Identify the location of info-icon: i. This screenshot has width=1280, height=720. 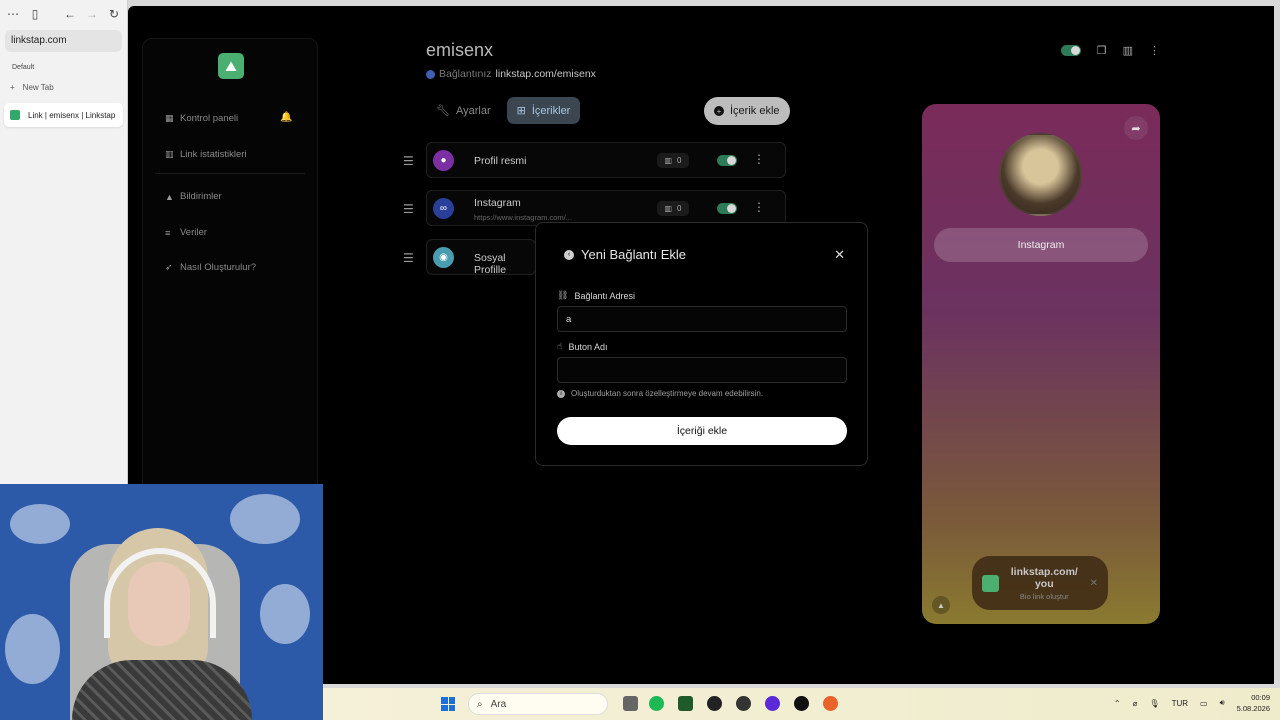
(561, 393).